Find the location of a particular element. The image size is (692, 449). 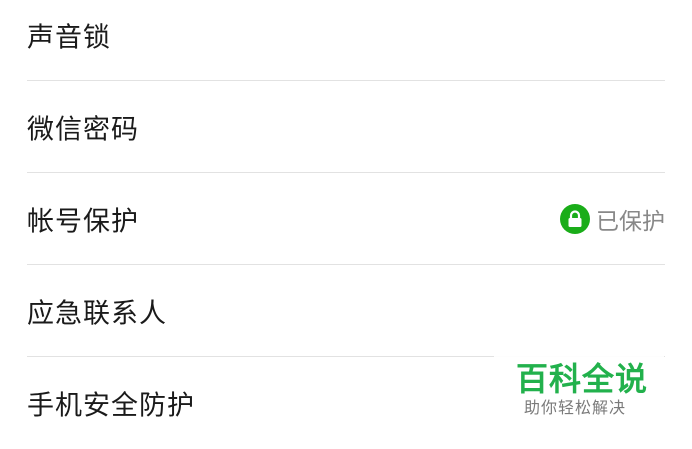

watermark-logo: 百科全说 助你轻松解决 is located at coordinates (579, 394).